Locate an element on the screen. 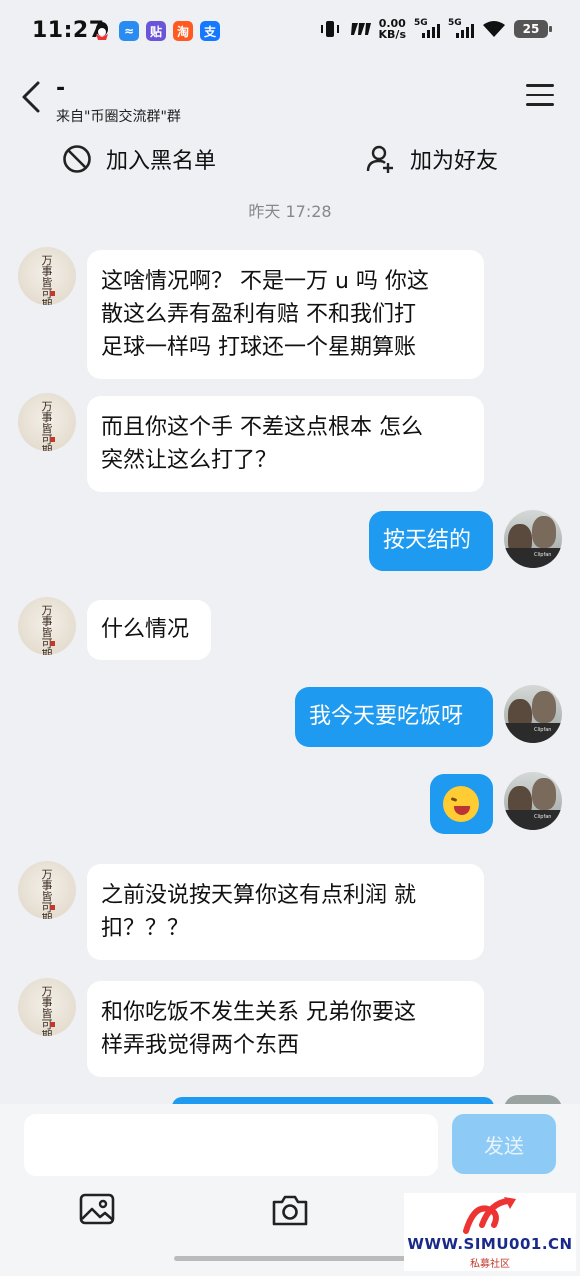 This screenshot has width=580, height=1276. message-line: 样弄我觉得两个东西 is located at coordinates (200, 1045).